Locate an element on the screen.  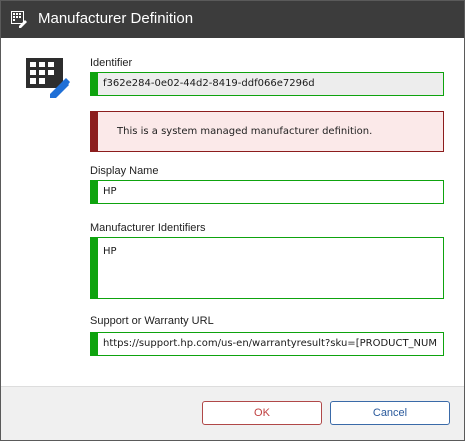
ok-button: OK is located at coordinates (262, 413).